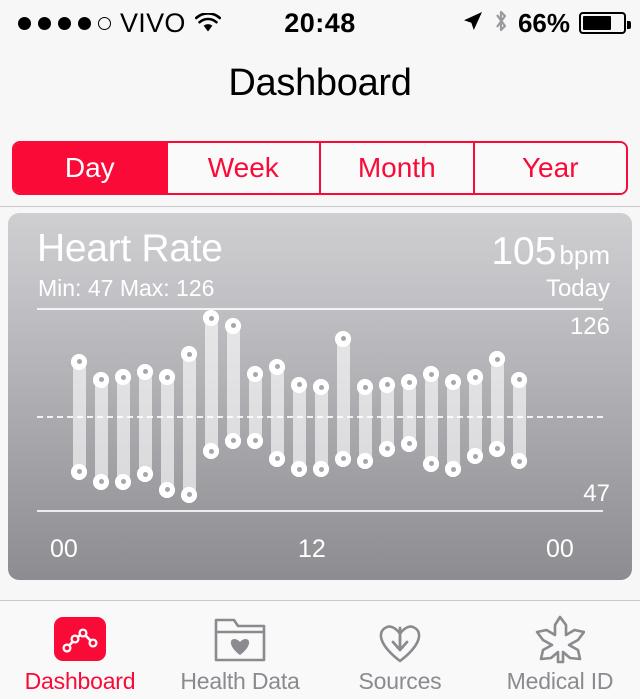 The height and width of the screenshot is (699, 640). Describe the element at coordinates (400, 639) in the screenshot. I see `heart-download-icon` at that location.